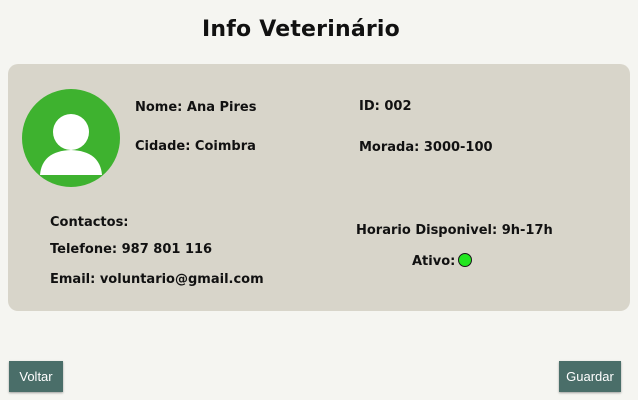 The height and width of the screenshot is (400, 638). What do you see at coordinates (71, 138) in the screenshot?
I see `user-avatar-icon` at bounding box center [71, 138].